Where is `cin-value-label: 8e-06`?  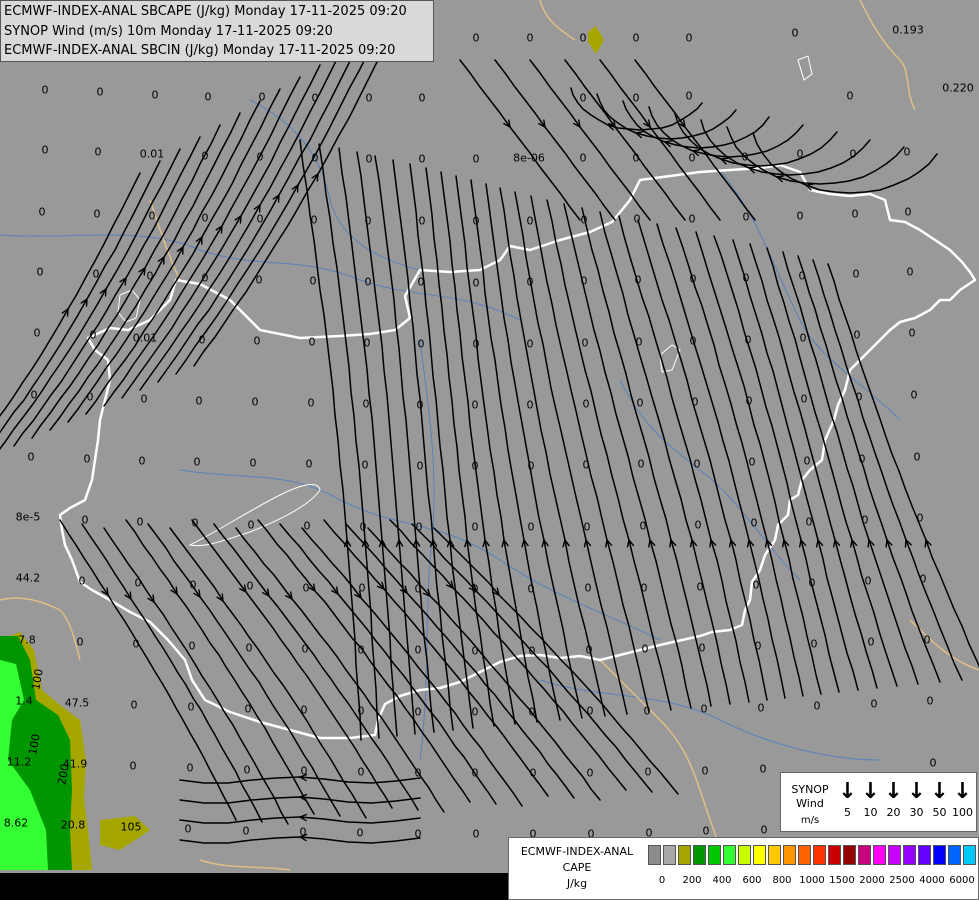 cin-value-label: 8e-06 is located at coordinates (529, 158).